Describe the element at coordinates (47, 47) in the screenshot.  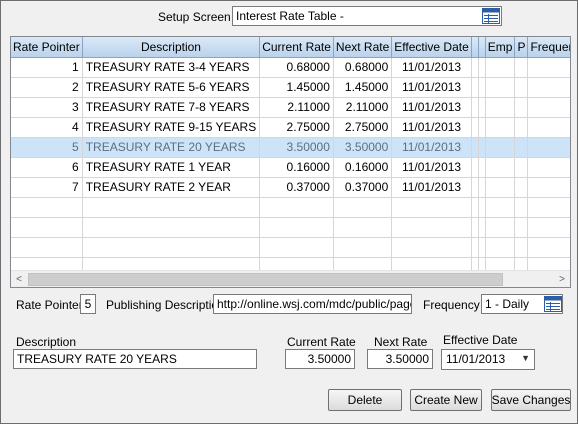
I see `column-header: Rate Pointer` at that location.